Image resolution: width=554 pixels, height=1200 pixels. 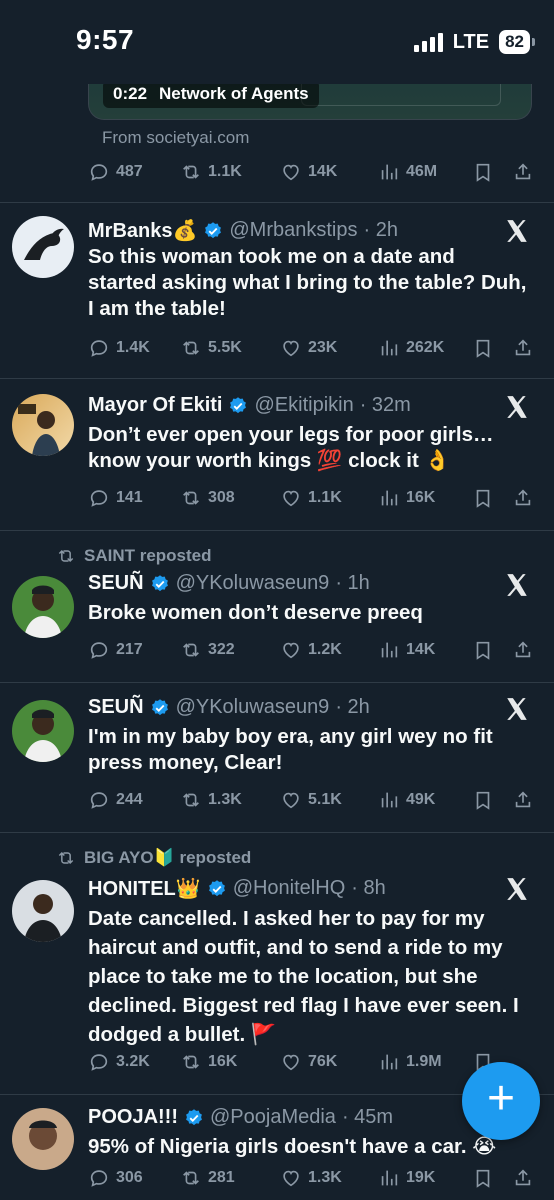 I want to click on views-button: 19K, so click(x=406, y=1178).